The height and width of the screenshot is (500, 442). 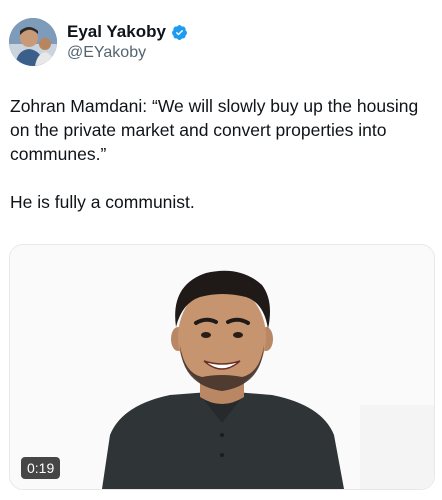 I want to click on author-handle: @EYakoby, so click(x=106, y=53).